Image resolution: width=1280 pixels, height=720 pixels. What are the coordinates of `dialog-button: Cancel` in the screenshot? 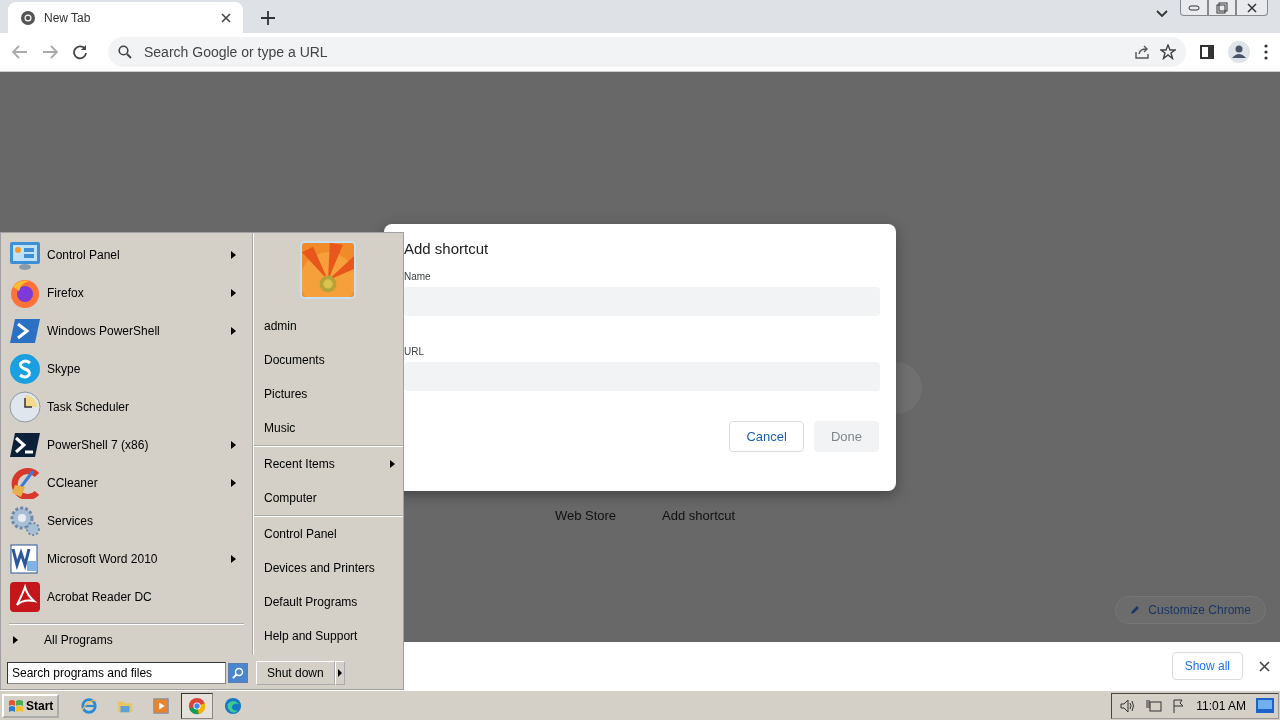 It's located at (766, 436).